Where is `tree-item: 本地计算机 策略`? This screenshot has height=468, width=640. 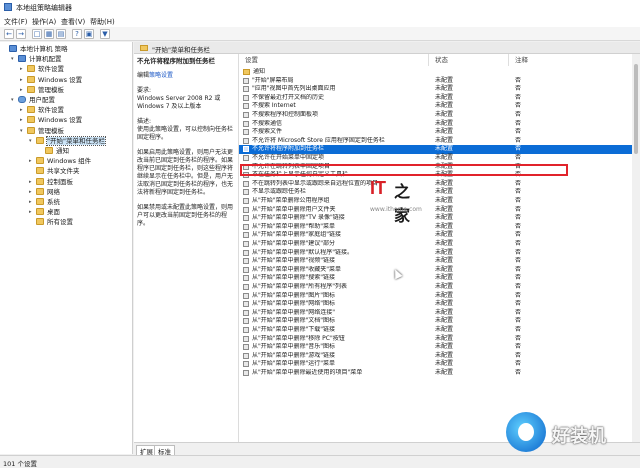
tree-item: 本地计算机 策略 is located at coordinates (35, 49).